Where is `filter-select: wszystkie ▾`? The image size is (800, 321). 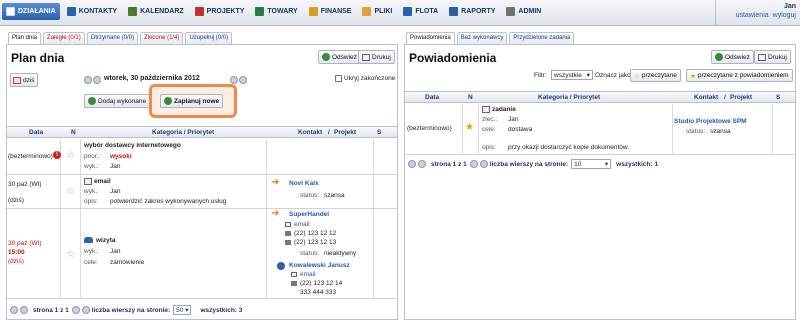 filter-select: wszystkie ▾ is located at coordinates (572, 75).